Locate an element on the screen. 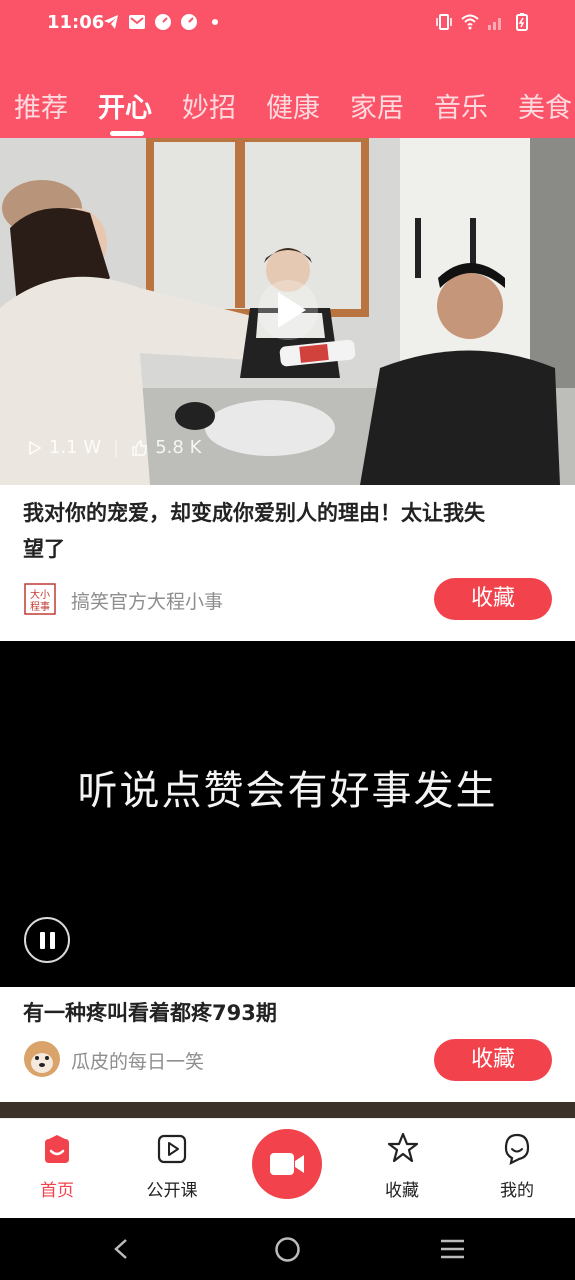  nav-mine: 我的 is located at coordinates (517, 1169).